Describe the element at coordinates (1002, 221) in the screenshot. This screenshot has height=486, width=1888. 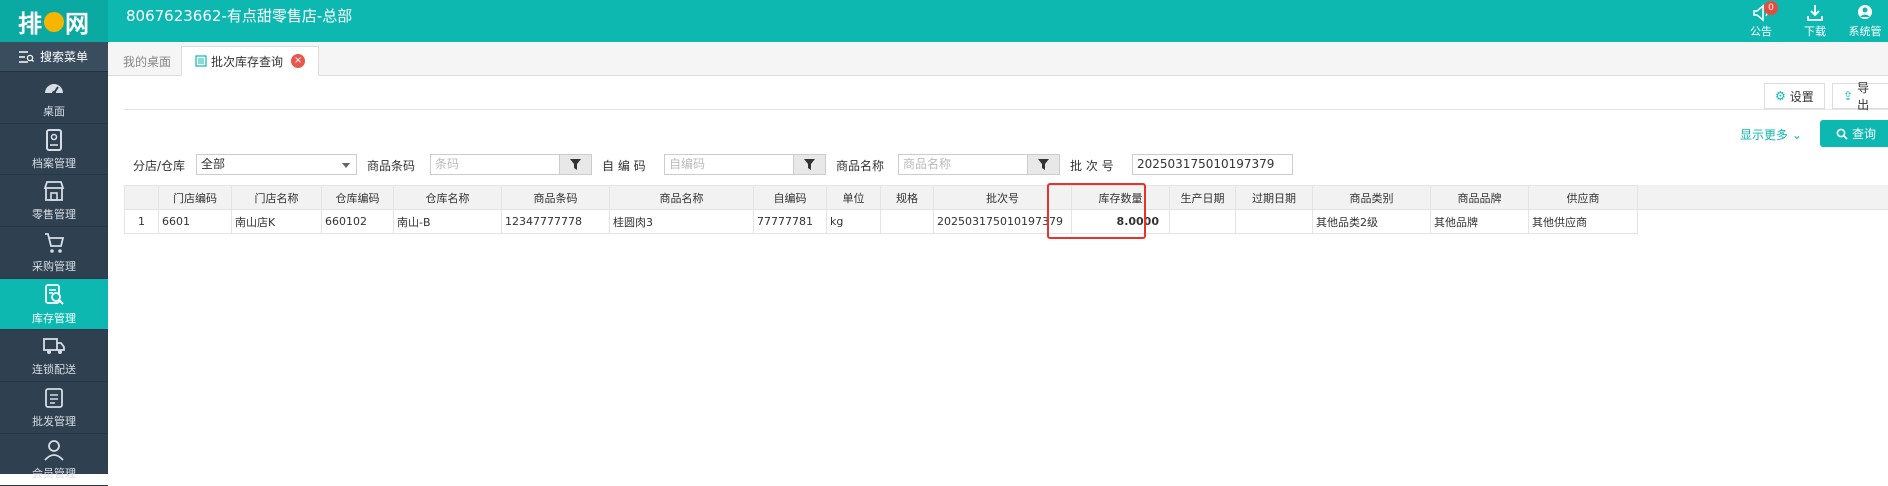
I see `batch-number-cell: 202503175010197379` at that location.